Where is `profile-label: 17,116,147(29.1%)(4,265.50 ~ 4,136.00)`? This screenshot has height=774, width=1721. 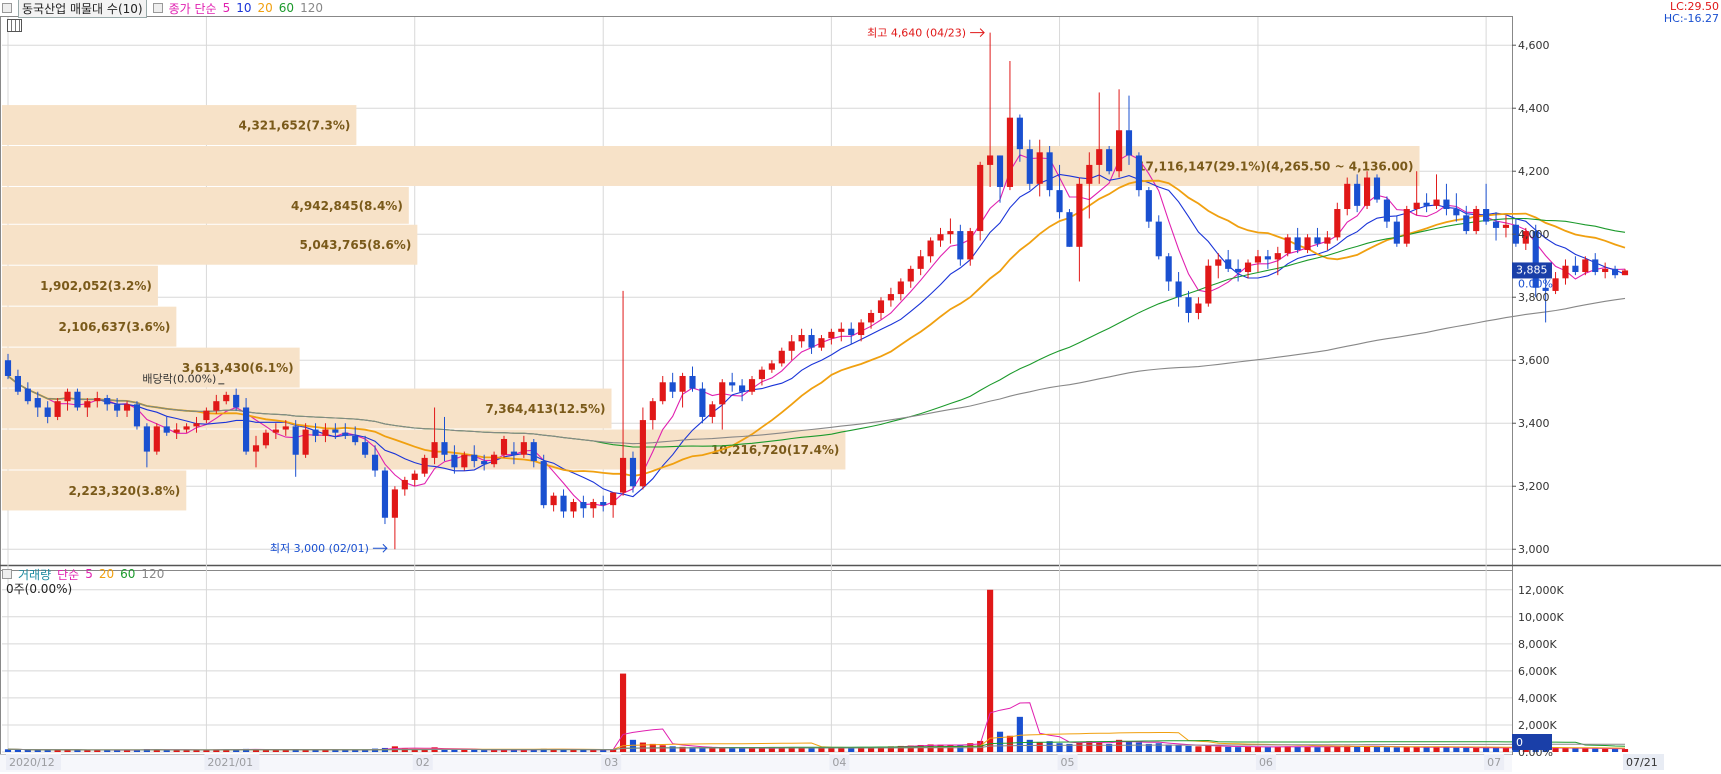
profile-label: 17,116,147(29.1%)(4,265.50 ~ 4,136.00) is located at coordinates (1275, 166).